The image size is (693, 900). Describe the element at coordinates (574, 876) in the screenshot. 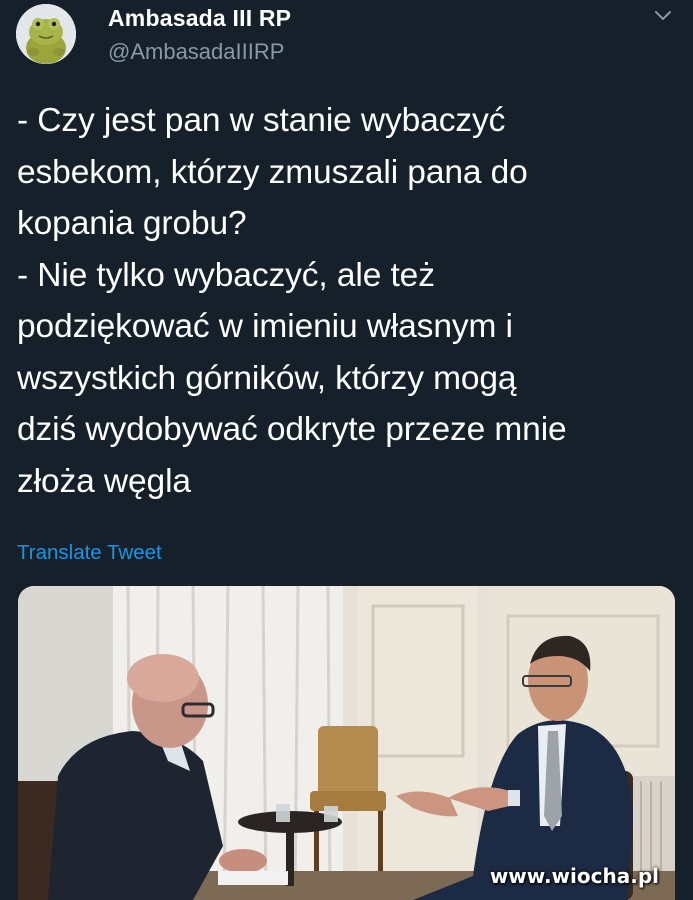

I see `watermark-text: www.wiocha.pl` at that location.